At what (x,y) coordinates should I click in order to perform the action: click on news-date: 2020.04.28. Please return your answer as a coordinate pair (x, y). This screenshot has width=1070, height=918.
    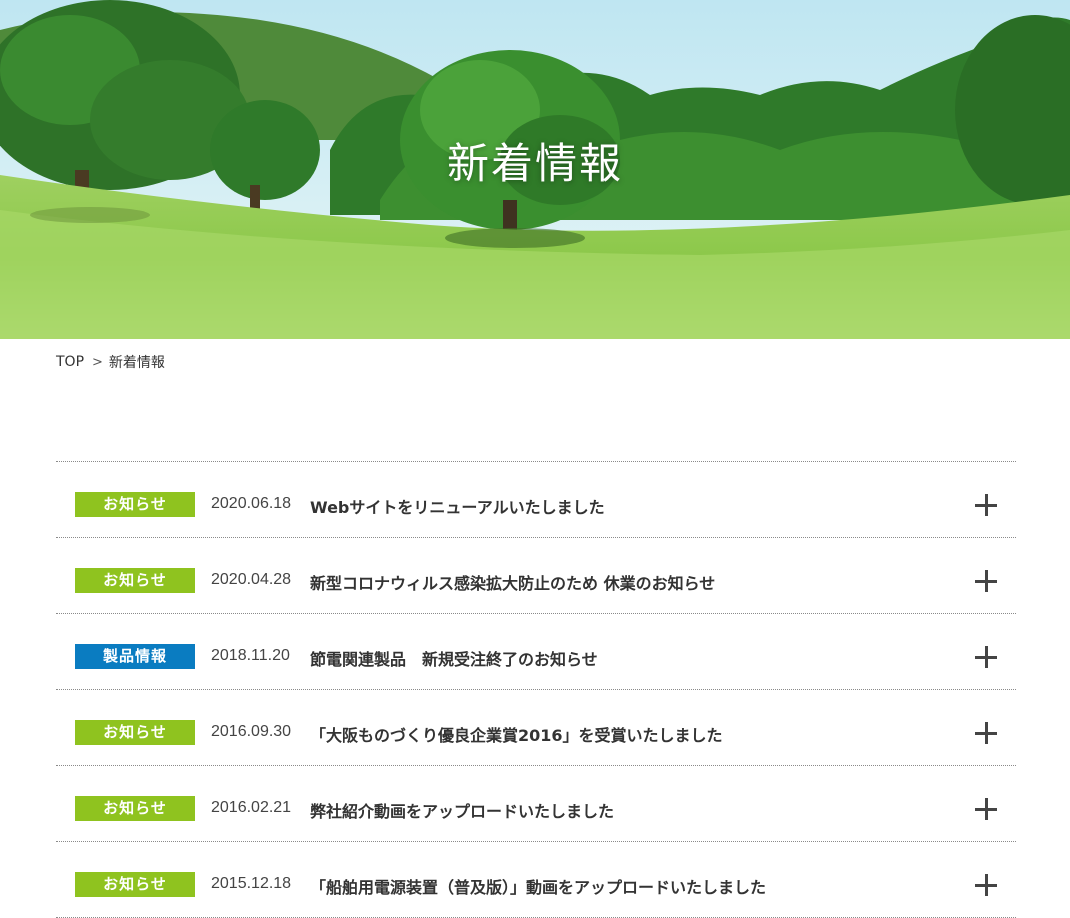
    Looking at the image, I should click on (251, 579).